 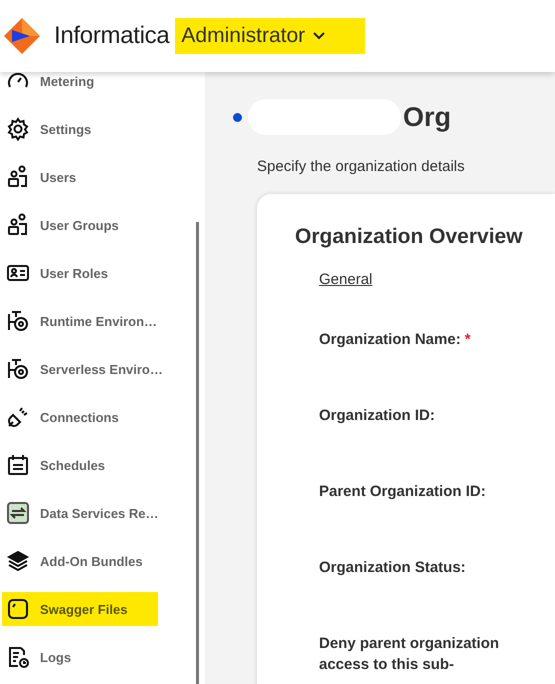 I want to click on sidebar-item: Metering, so click(x=85, y=88).